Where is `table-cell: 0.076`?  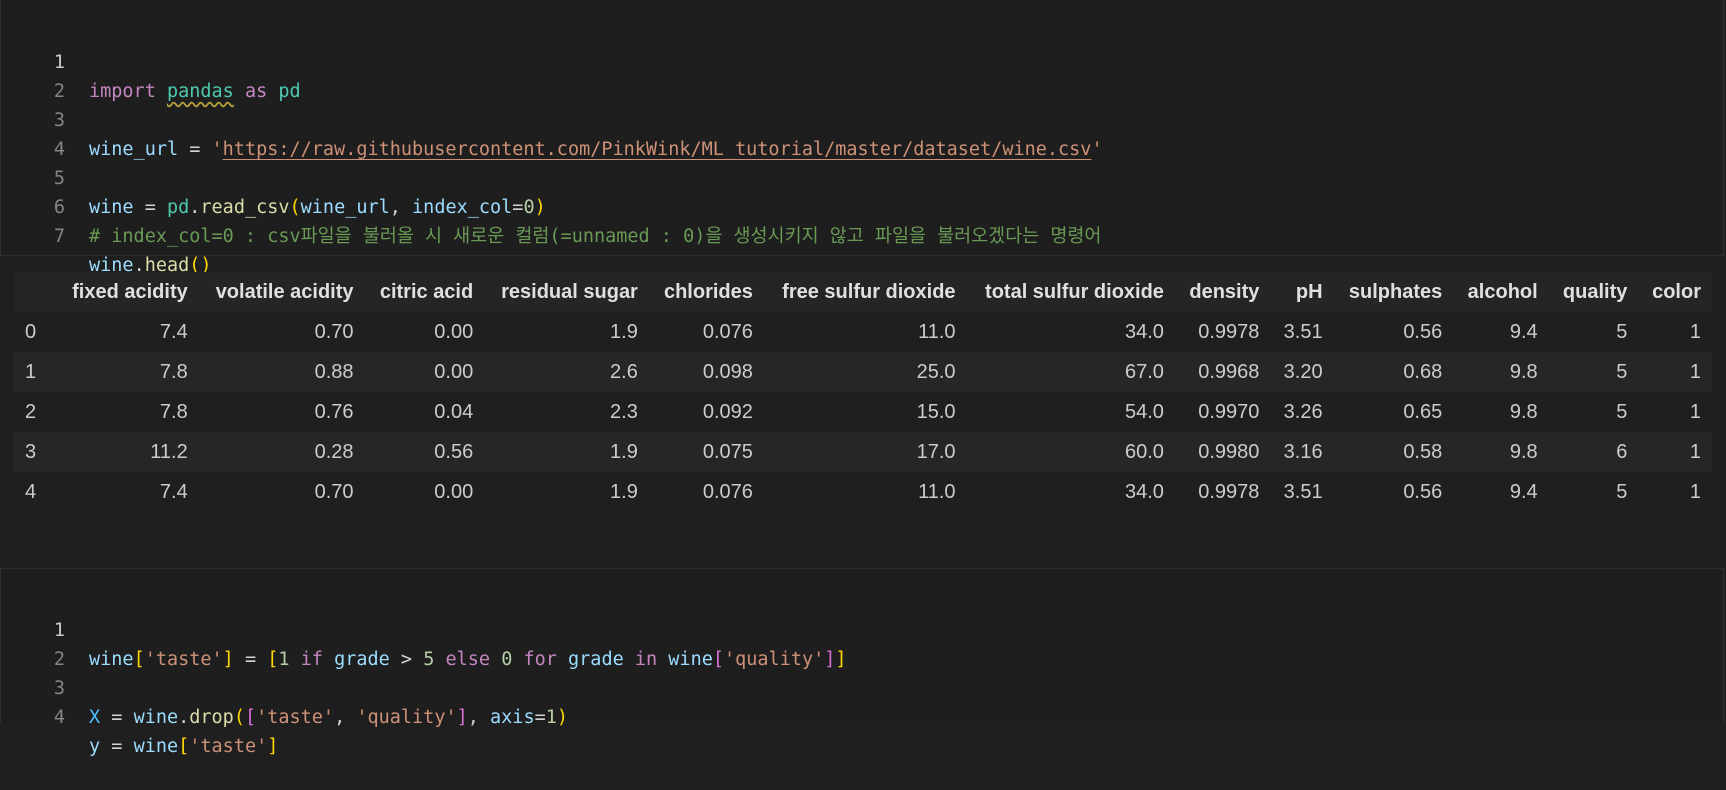 table-cell: 0.076 is located at coordinates (727, 491).